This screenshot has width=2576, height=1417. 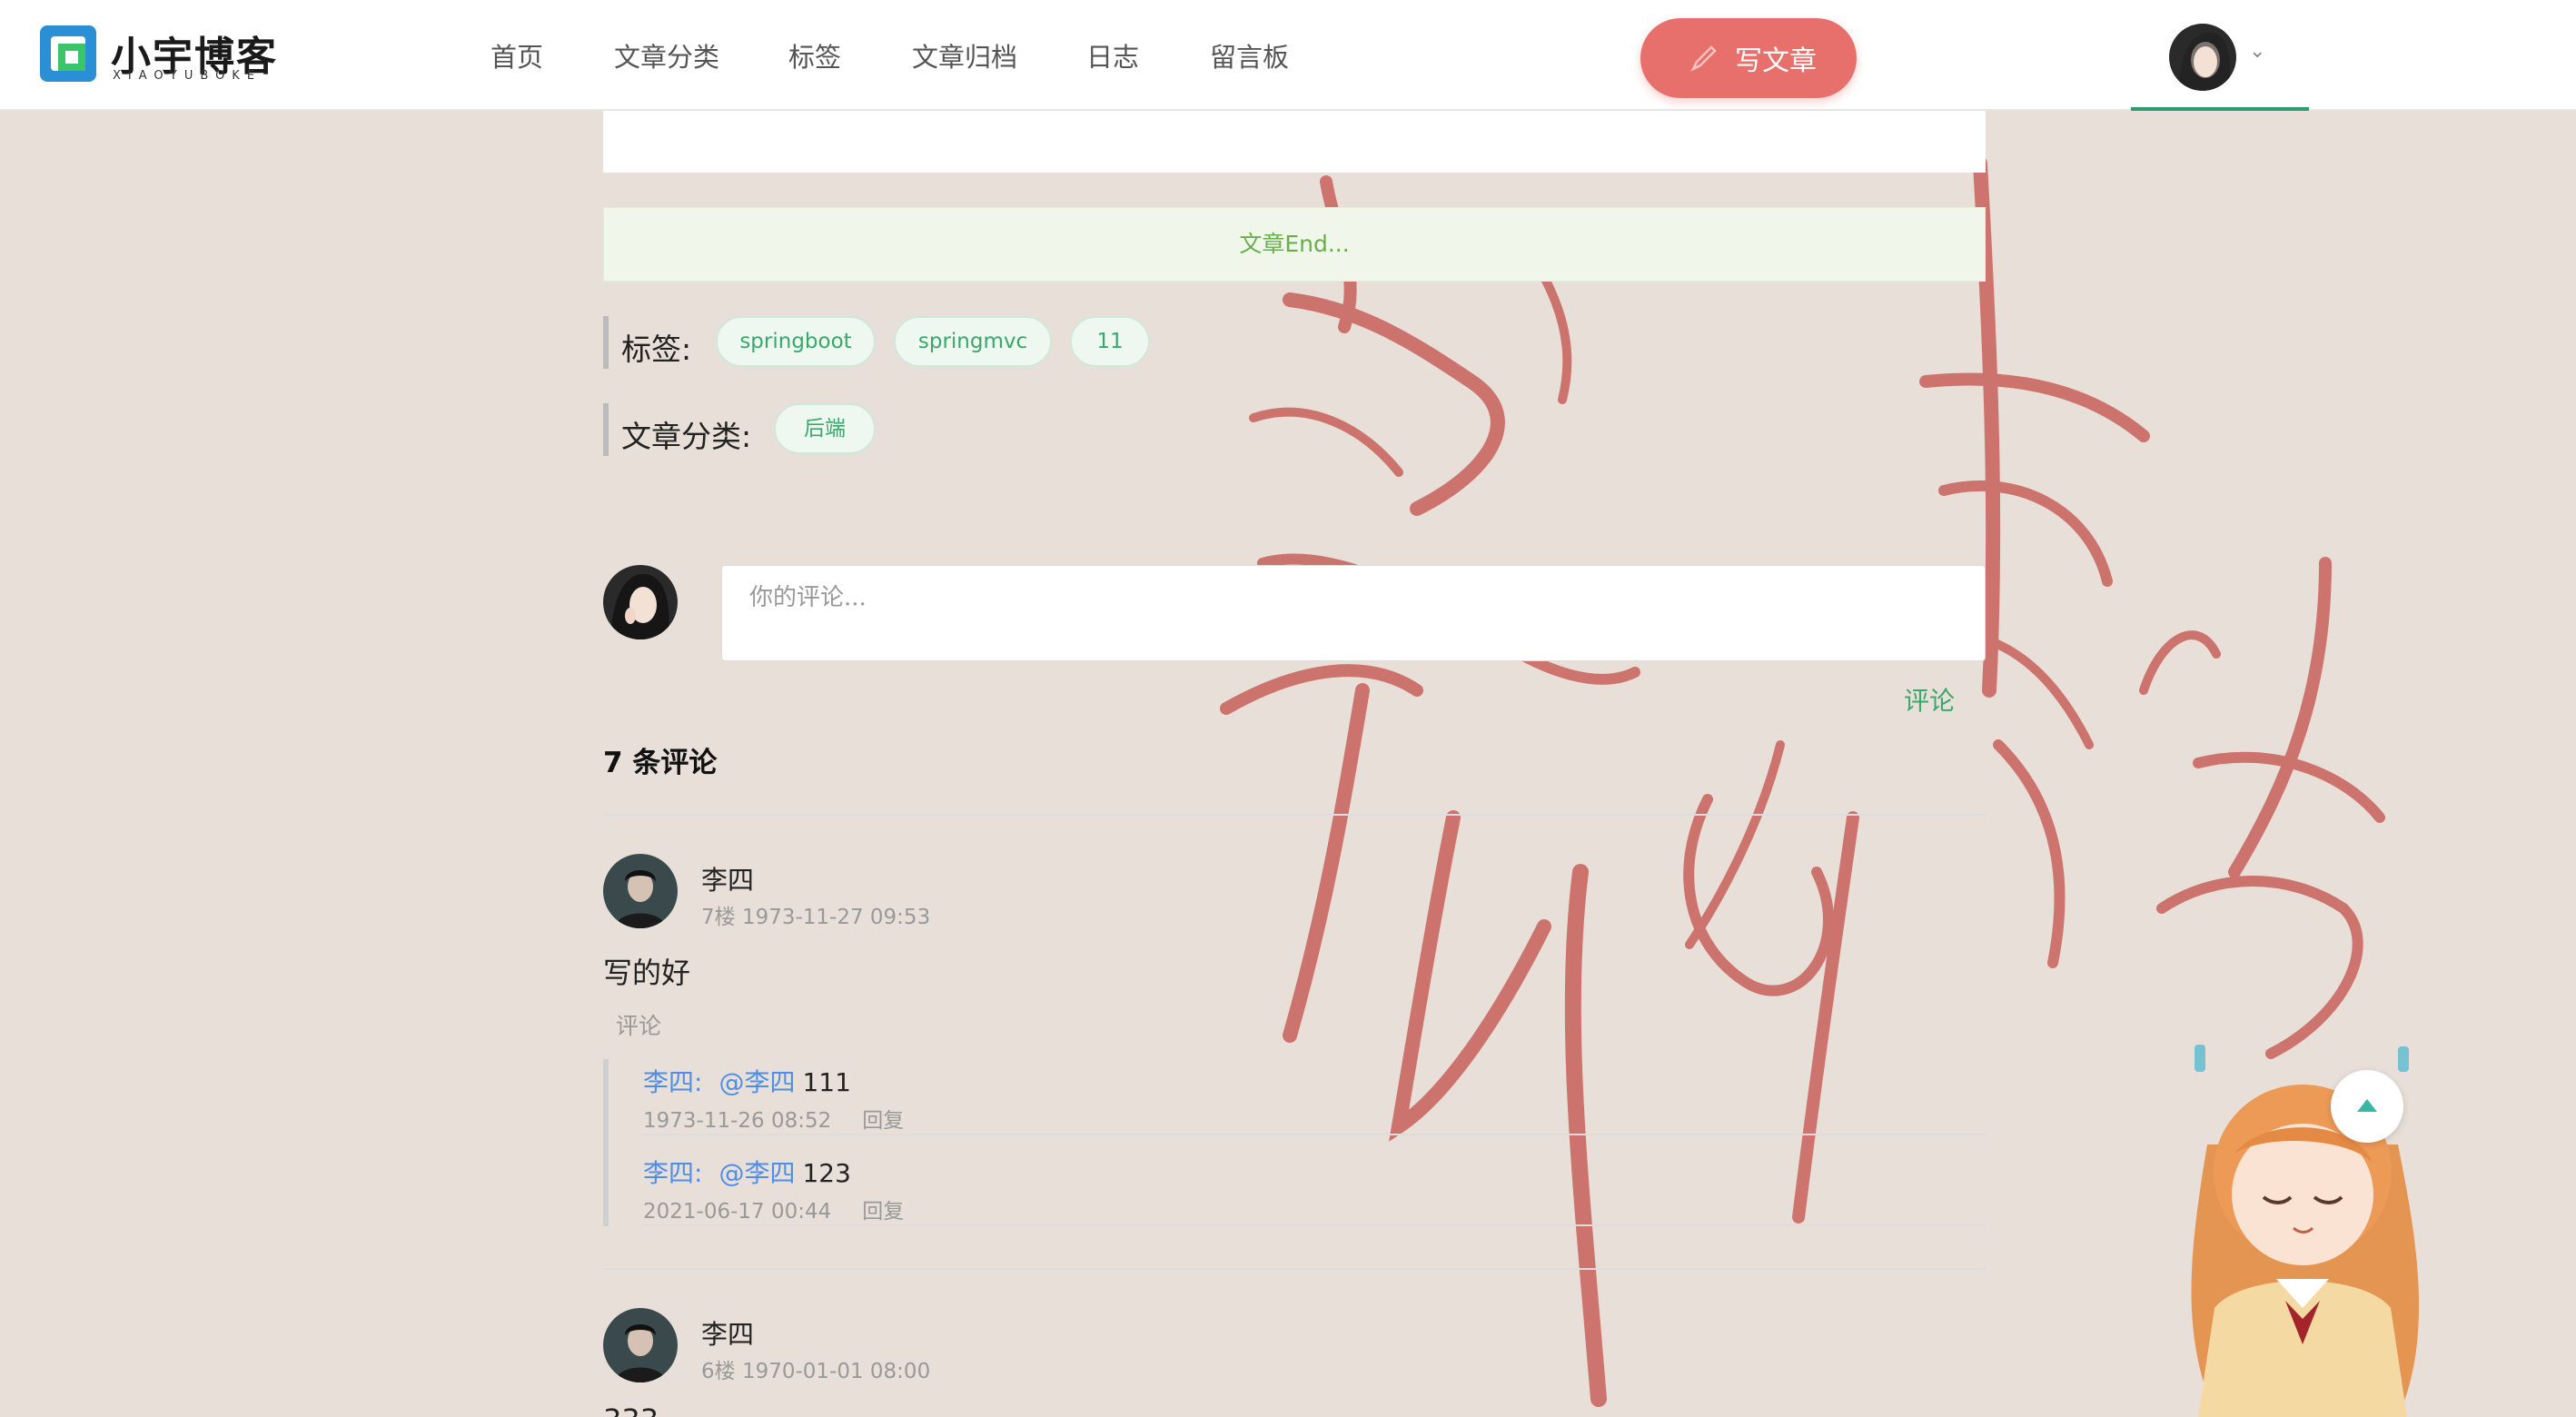 I want to click on reply-item: 李四: @李四 111, so click(x=747, y=1081).